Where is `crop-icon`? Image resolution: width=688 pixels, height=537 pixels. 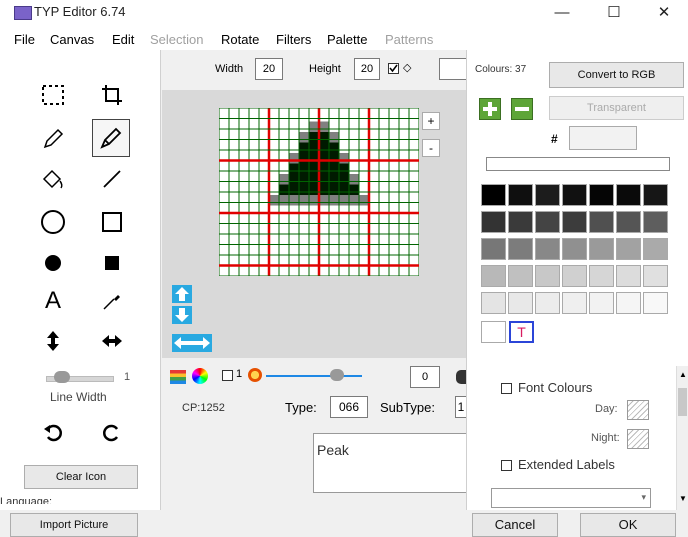 crop-icon is located at coordinates (112, 95).